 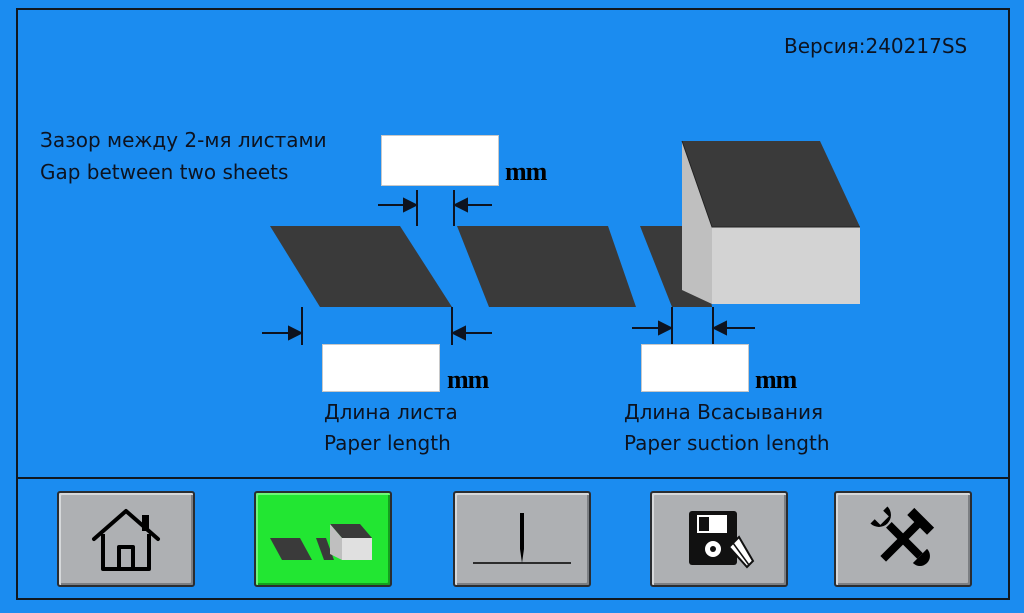 I want to click on suction-length-label-ru: Длина Всасывания, so click(x=724, y=412).